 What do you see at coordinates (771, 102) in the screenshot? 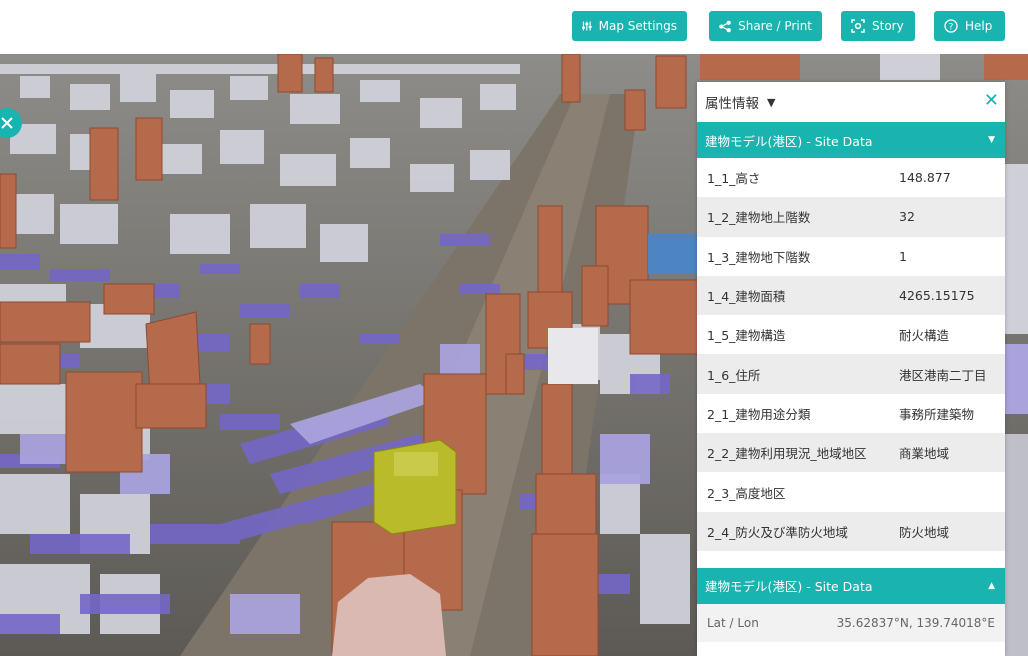
I see `caret-down-icon: ▼` at bounding box center [771, 102].